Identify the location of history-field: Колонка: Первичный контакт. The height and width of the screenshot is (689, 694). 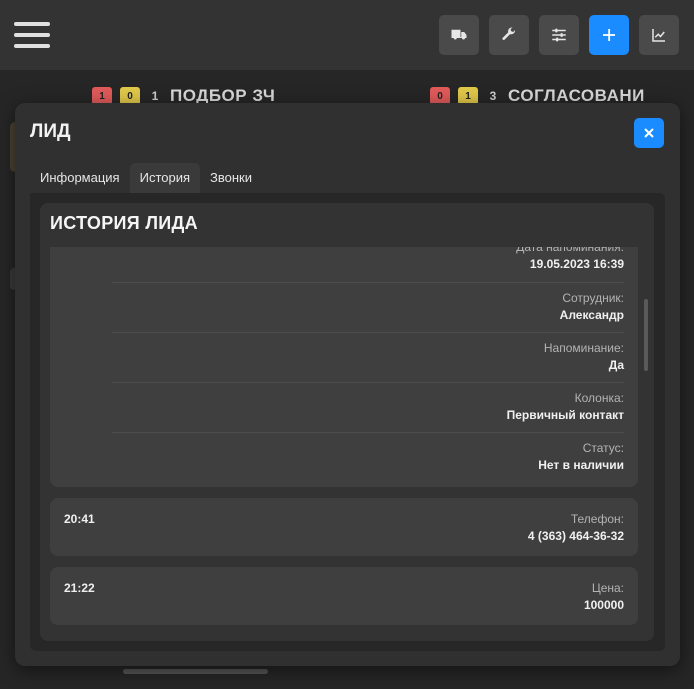
(368, 407).